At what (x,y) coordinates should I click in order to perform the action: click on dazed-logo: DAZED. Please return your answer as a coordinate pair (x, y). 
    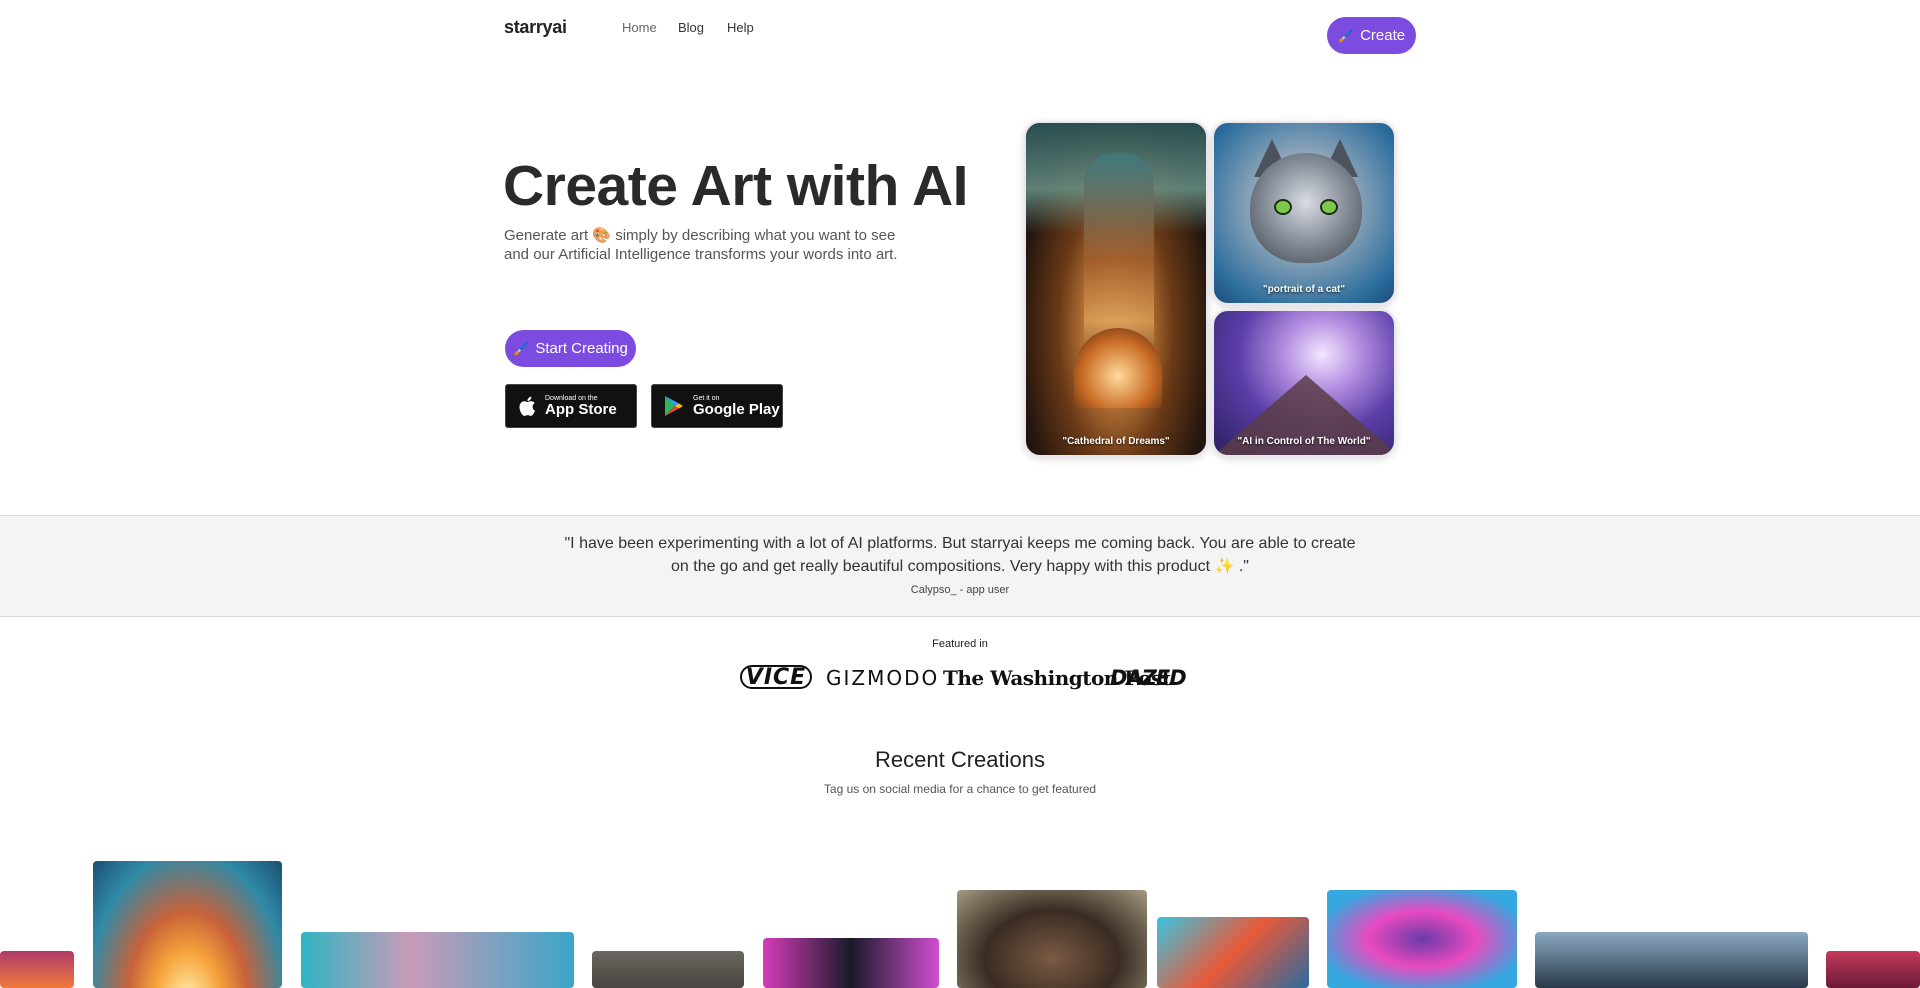
    Looking at the image, I should click on (1148, 678).